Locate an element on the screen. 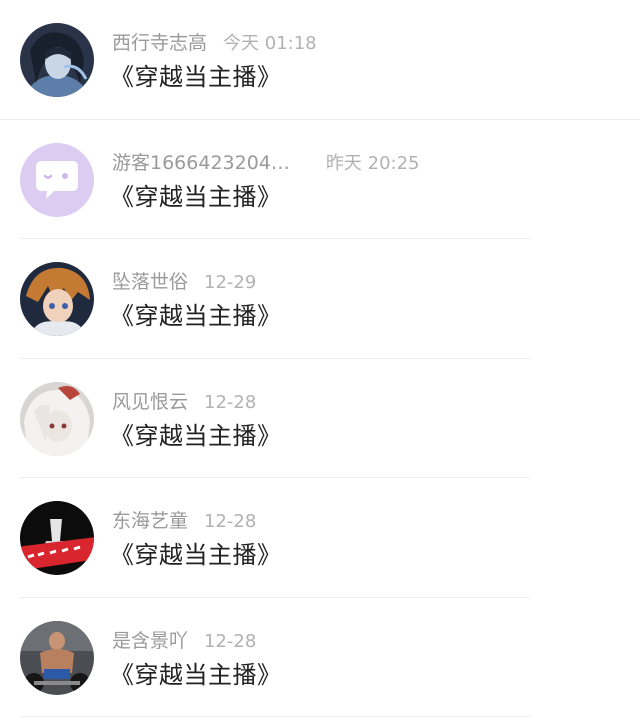 The height and width of the screenshot is (718, 640). comment-meta: 是含景吖 12-28 is located at coordinates (184, 641).